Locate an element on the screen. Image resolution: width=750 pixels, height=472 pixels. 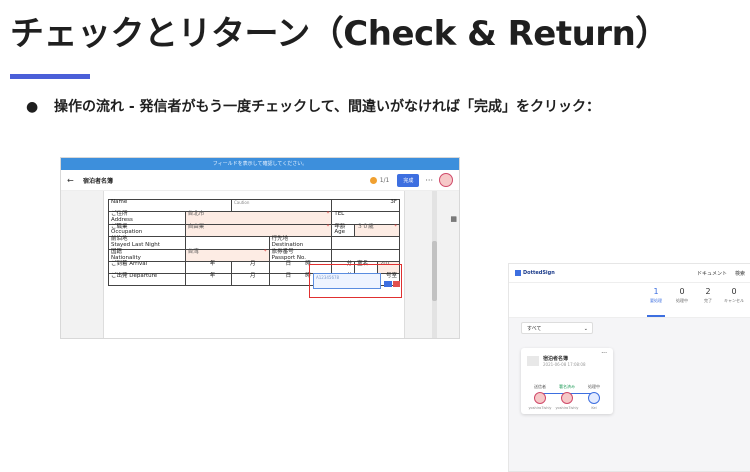
delete-field-button is located at coordinates (396, 284).